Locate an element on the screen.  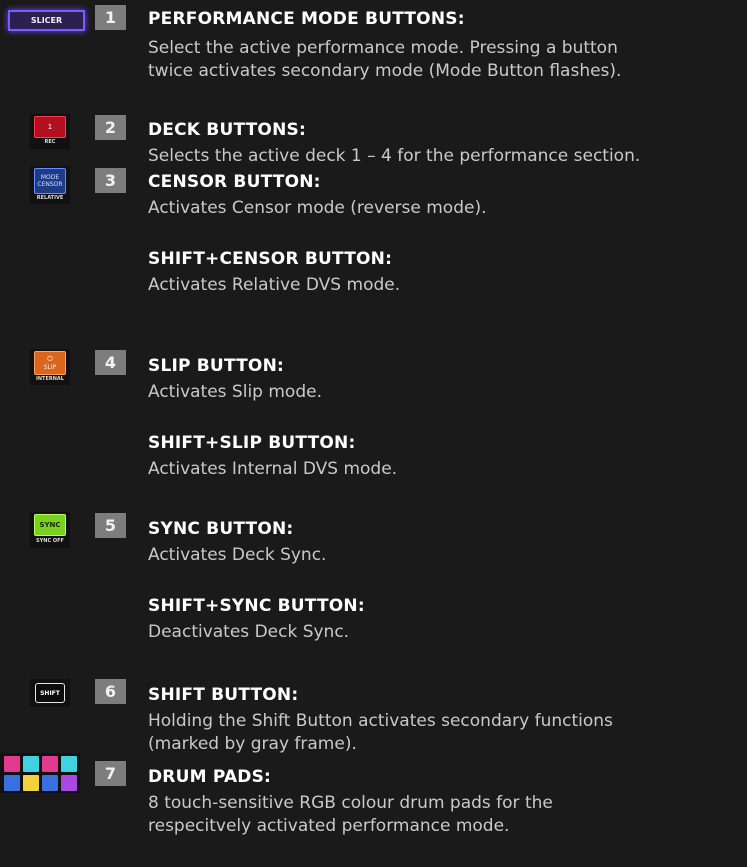
item-number: 5 is located at coordinates (110, 525).